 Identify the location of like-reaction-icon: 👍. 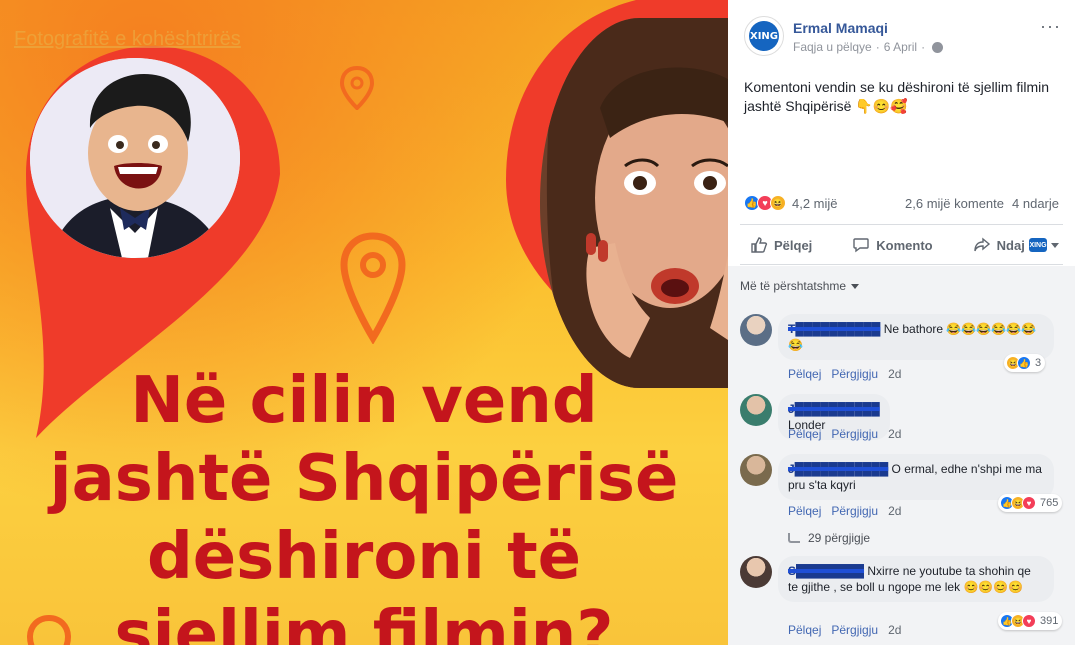
(1024, 363).